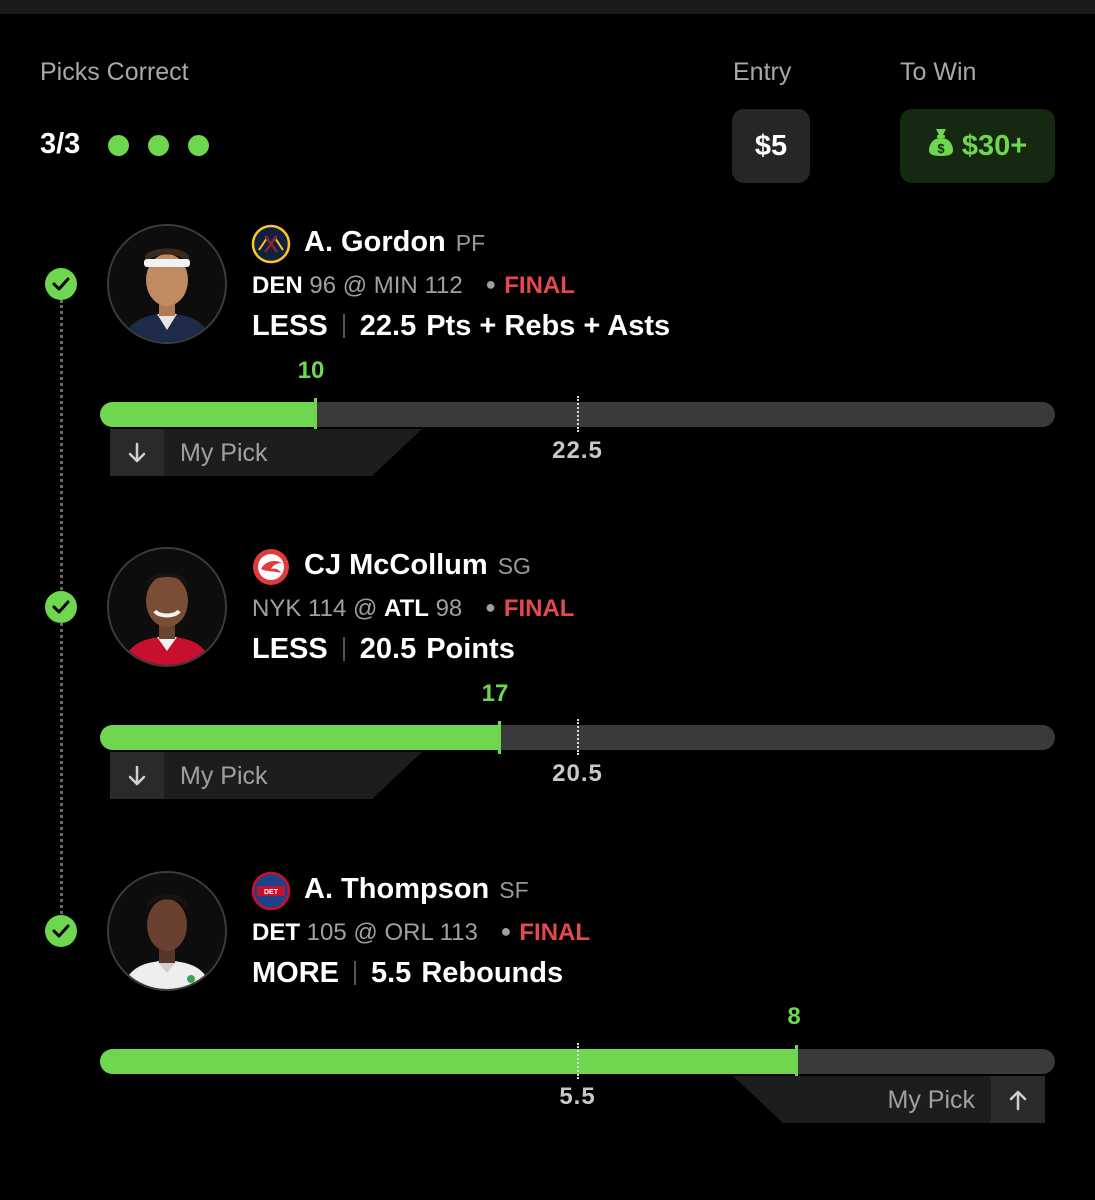  What do you see at coordinates (277, 608) in the screenshot?
I see `away-team: NYK` at bounding box center [277, 608].